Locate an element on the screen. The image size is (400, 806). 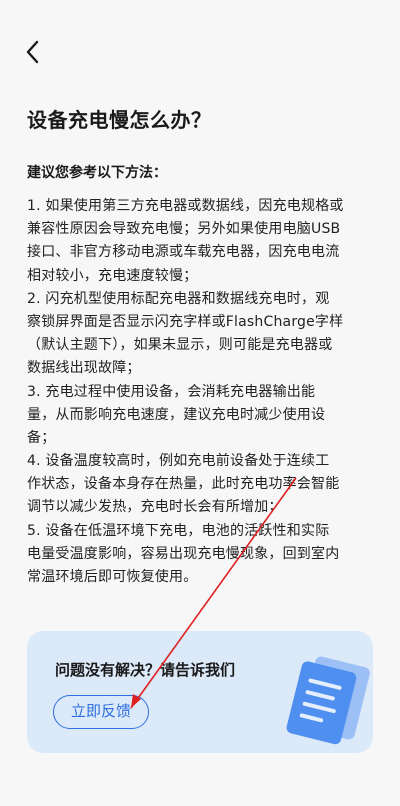
feedback-card: 问题没有解决？请告诉我们 立即反馈 is located at coordinates (200, 692).